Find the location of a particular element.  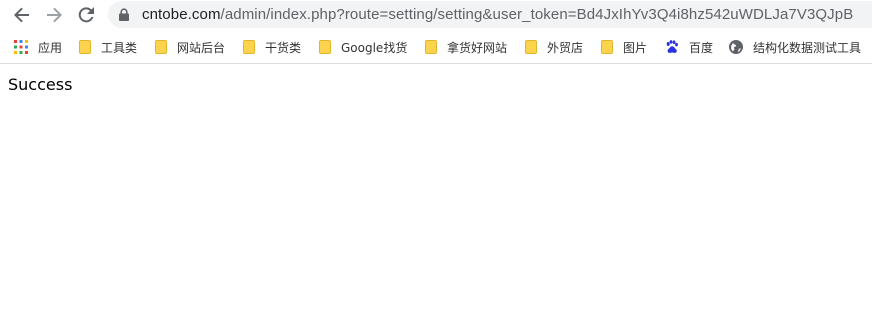

arrow-right-icon is located at coordinates (54, 15).